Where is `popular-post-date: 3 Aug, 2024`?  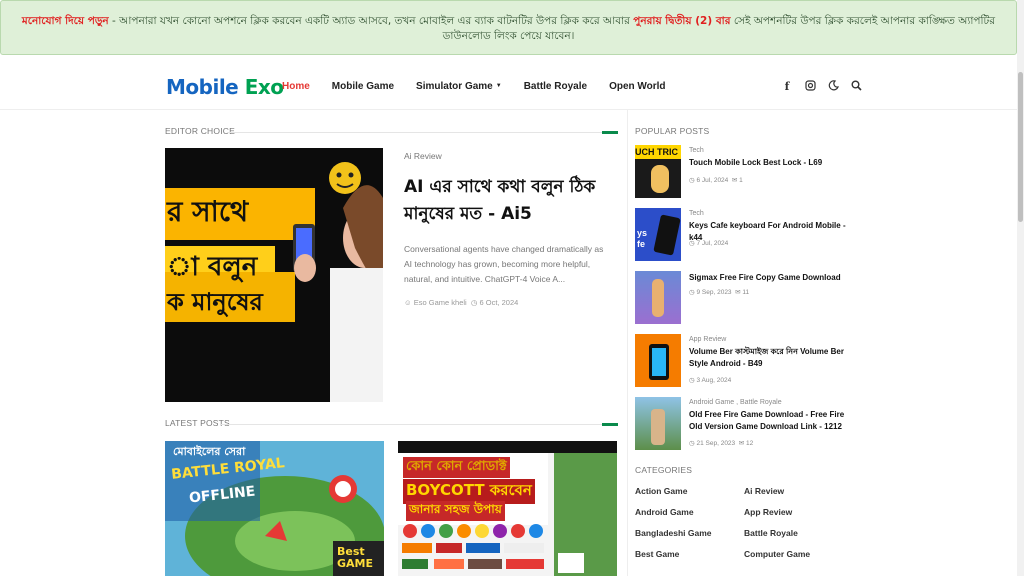
popular-post-date: 3 Aug, 2024 is located at coordinates (714, 380).